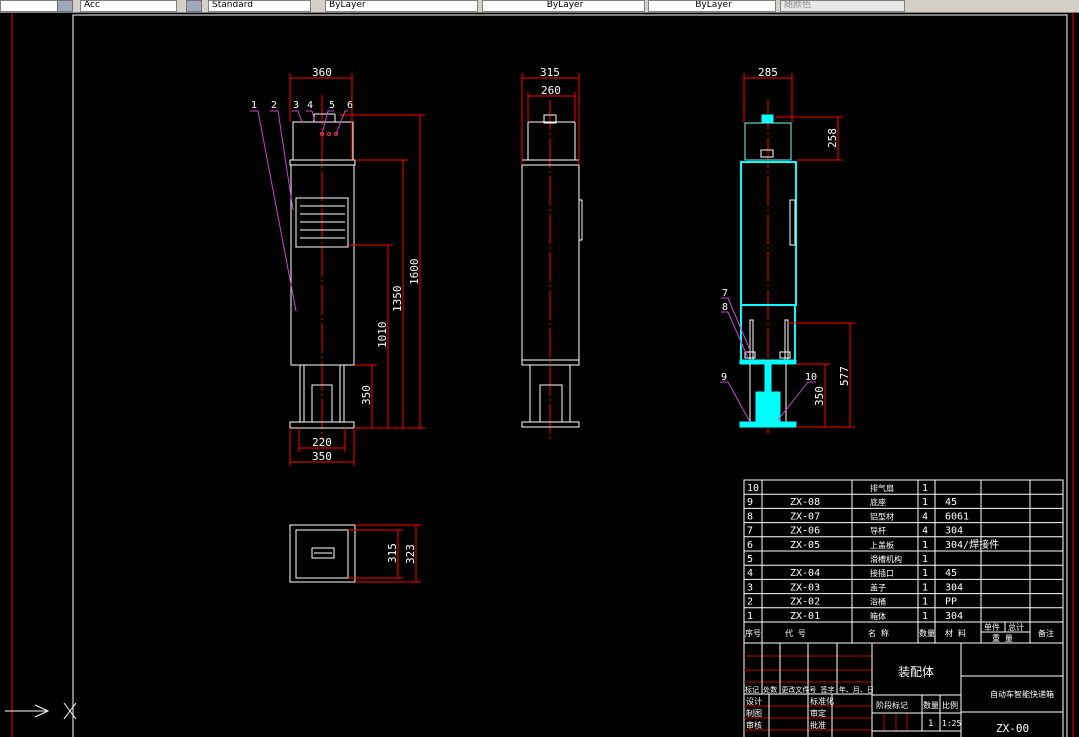 Image resolution: width=1079 pixels, height=737 pixels. I want to click on bom-cell-code: ZX-03, so click(805, 587).